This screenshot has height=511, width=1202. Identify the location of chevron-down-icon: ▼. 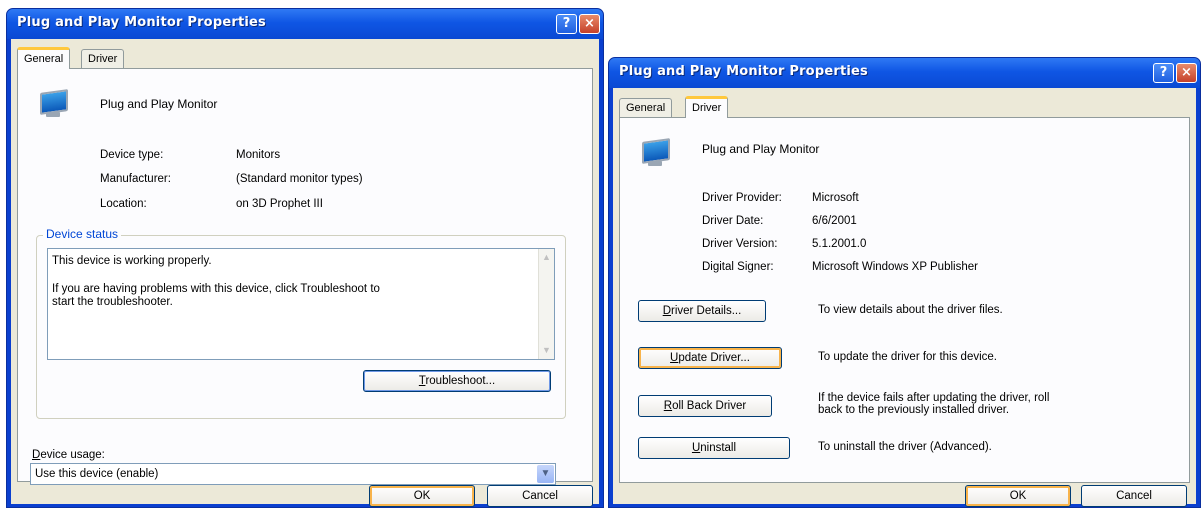
(545, 474).